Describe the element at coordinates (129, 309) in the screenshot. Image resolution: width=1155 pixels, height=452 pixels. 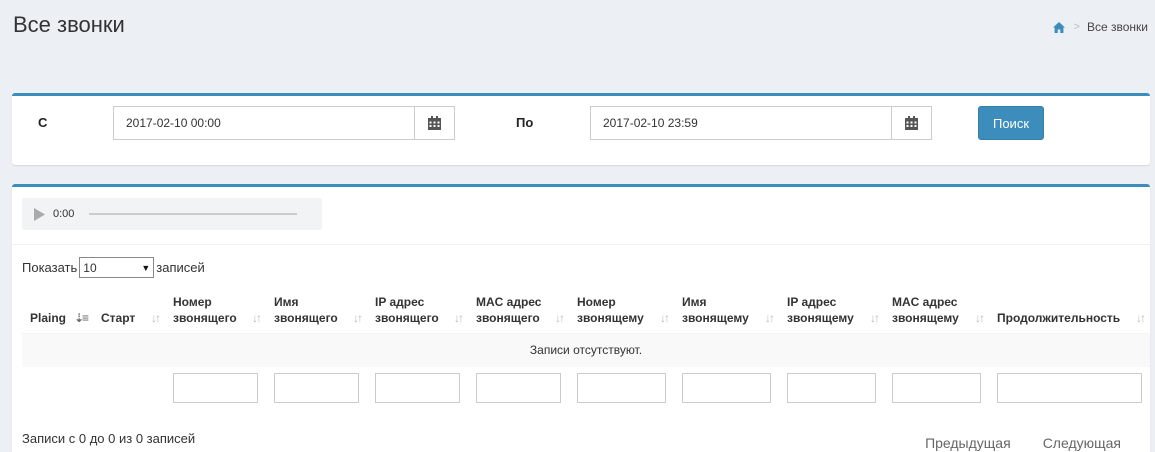
I see `column-header-start: Старт ↓↑` at that location.